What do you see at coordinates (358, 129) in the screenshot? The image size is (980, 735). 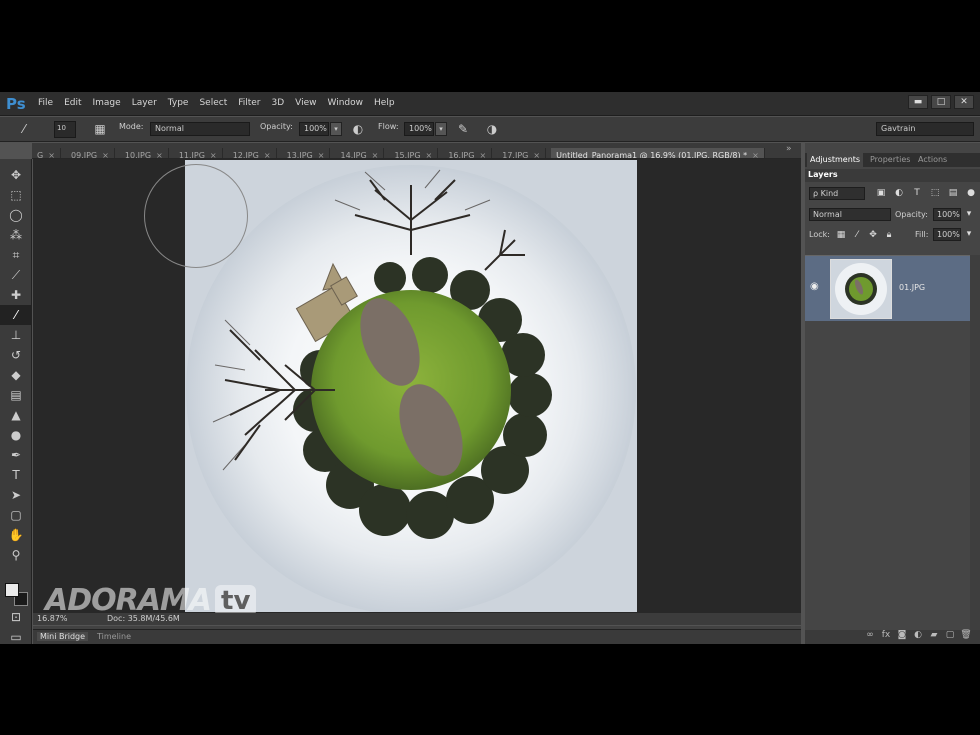 I see `pressure-opacity-icon: ◐` at bounding box center [358, 129].